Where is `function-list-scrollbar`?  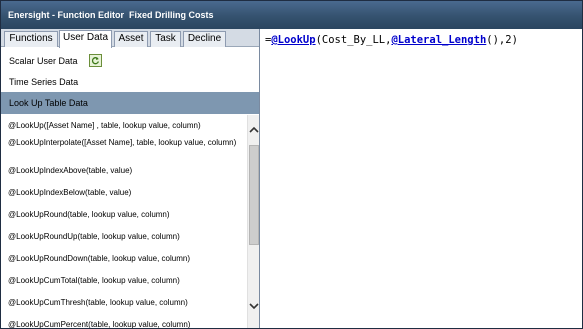 function-list-scrollbar is located at coordinates (253, 221).